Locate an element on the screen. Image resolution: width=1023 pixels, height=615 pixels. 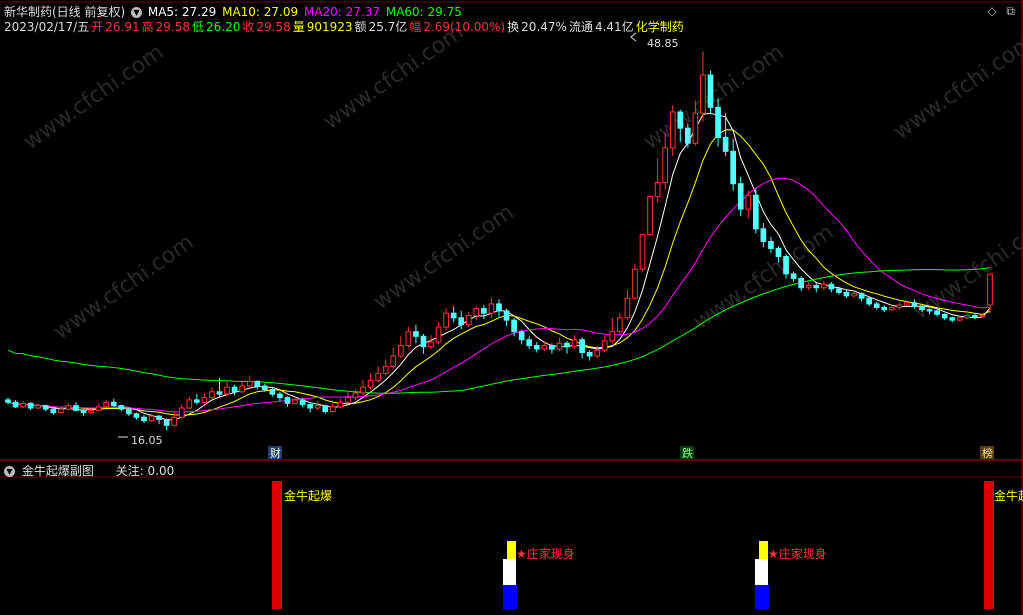
event-tag-cai: 财 is located at coordinates (275, 453).